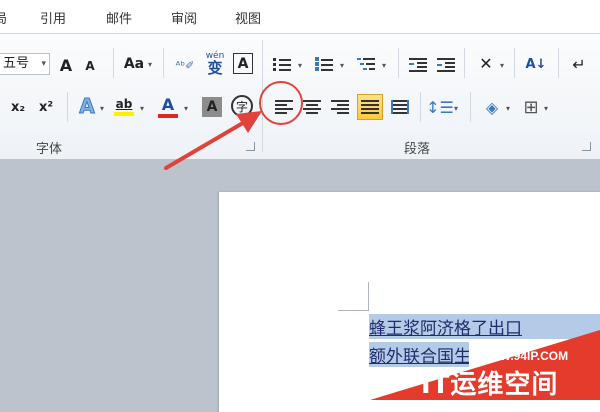 The height and width of the screenshot is (412, 600). I want to click on watermark-logo: IT运维空间, so click(490, 385).